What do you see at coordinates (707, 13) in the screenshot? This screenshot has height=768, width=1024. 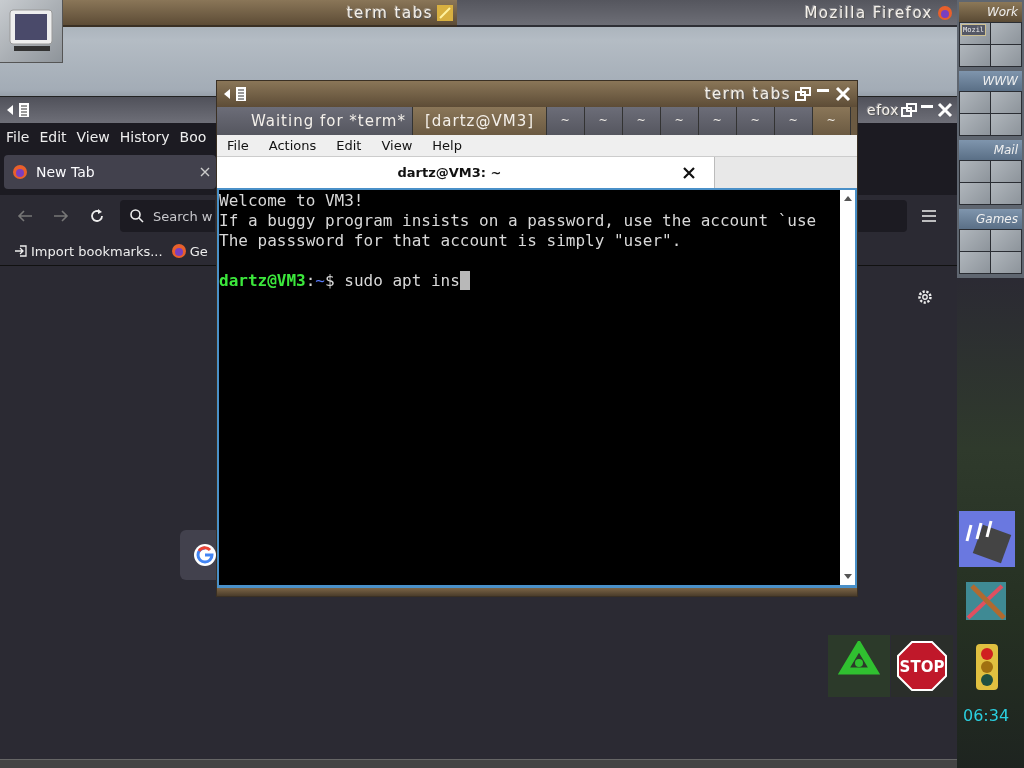 I see `window-bar: Mozilla Firefox` at bounding box center [707, 13].